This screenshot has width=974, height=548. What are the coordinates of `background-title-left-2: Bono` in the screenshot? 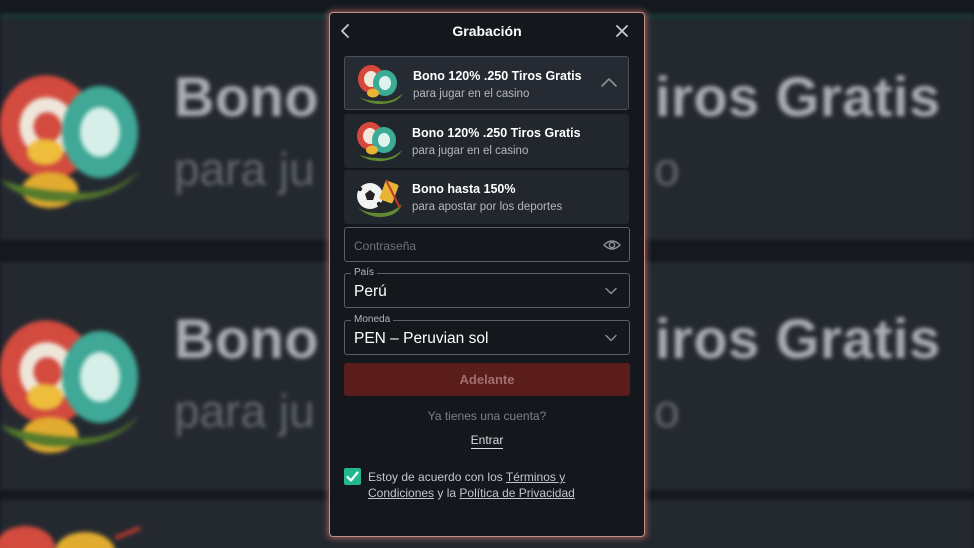 It's located at (247, 338).